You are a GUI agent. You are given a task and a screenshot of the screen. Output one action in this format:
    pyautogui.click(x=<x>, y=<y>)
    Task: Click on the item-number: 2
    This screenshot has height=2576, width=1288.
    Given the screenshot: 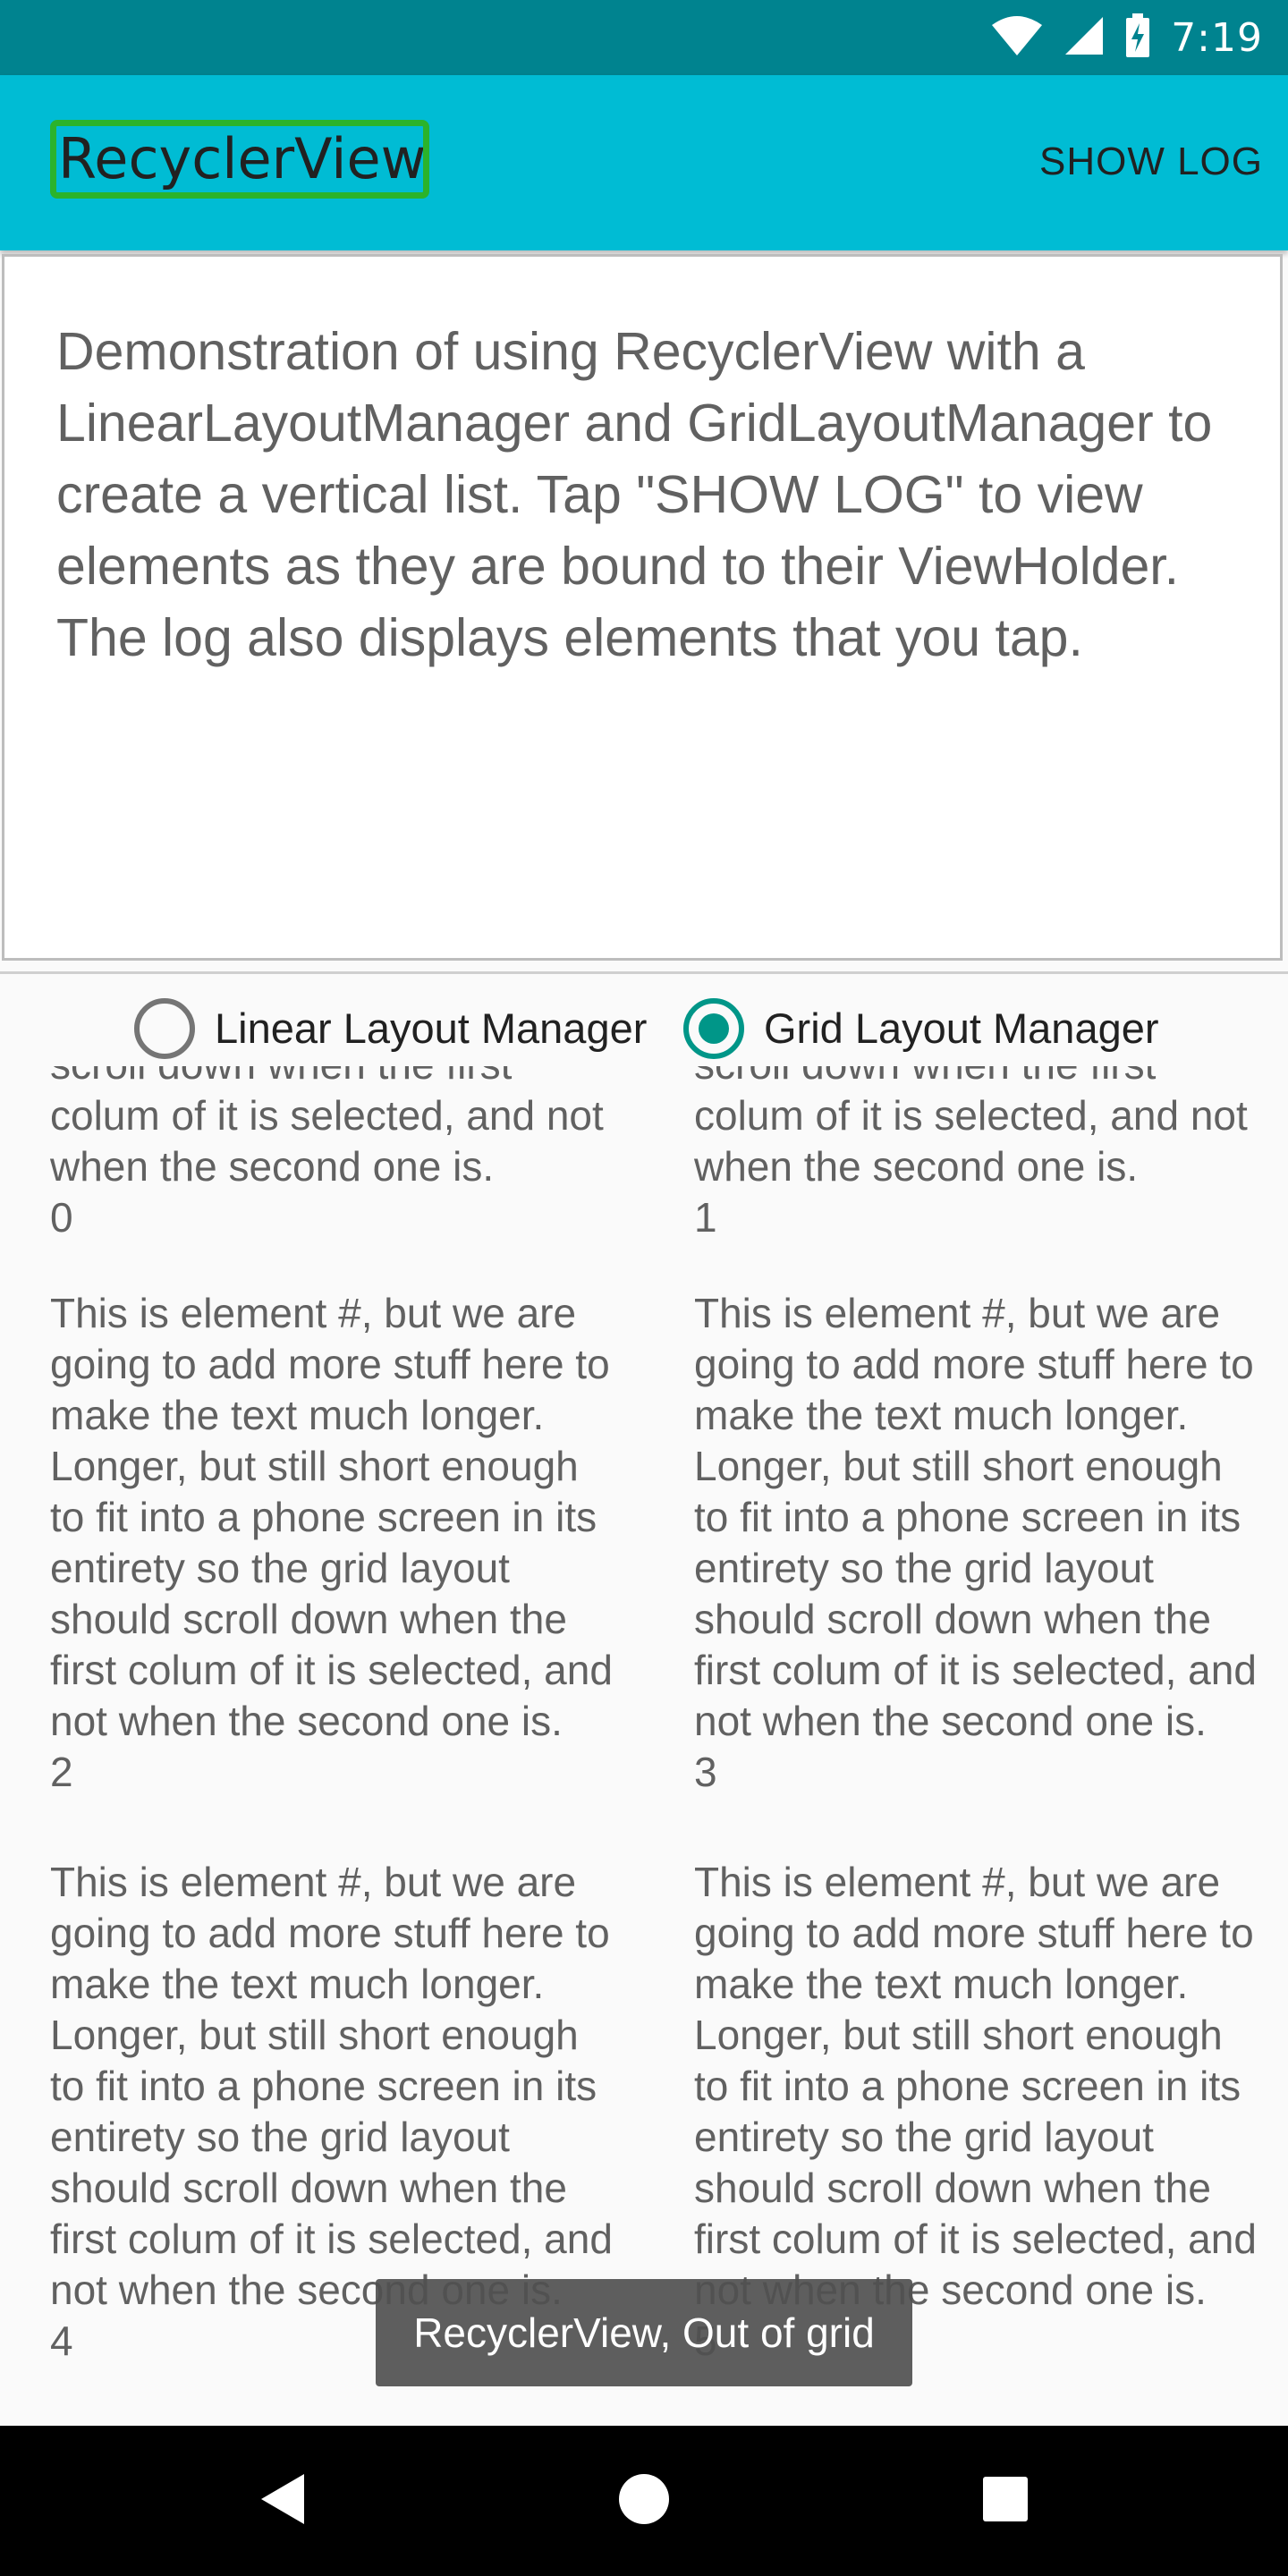 What is the action you would take?
    pyautogui.click(x=61, y=1772)
    